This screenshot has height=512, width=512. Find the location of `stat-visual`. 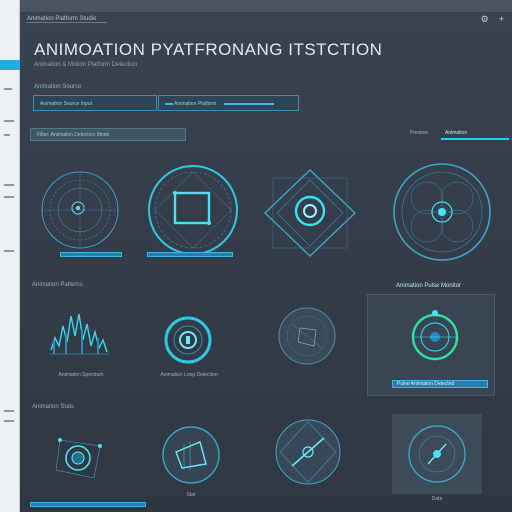

stat-visual is located at coordinates (191, 455).